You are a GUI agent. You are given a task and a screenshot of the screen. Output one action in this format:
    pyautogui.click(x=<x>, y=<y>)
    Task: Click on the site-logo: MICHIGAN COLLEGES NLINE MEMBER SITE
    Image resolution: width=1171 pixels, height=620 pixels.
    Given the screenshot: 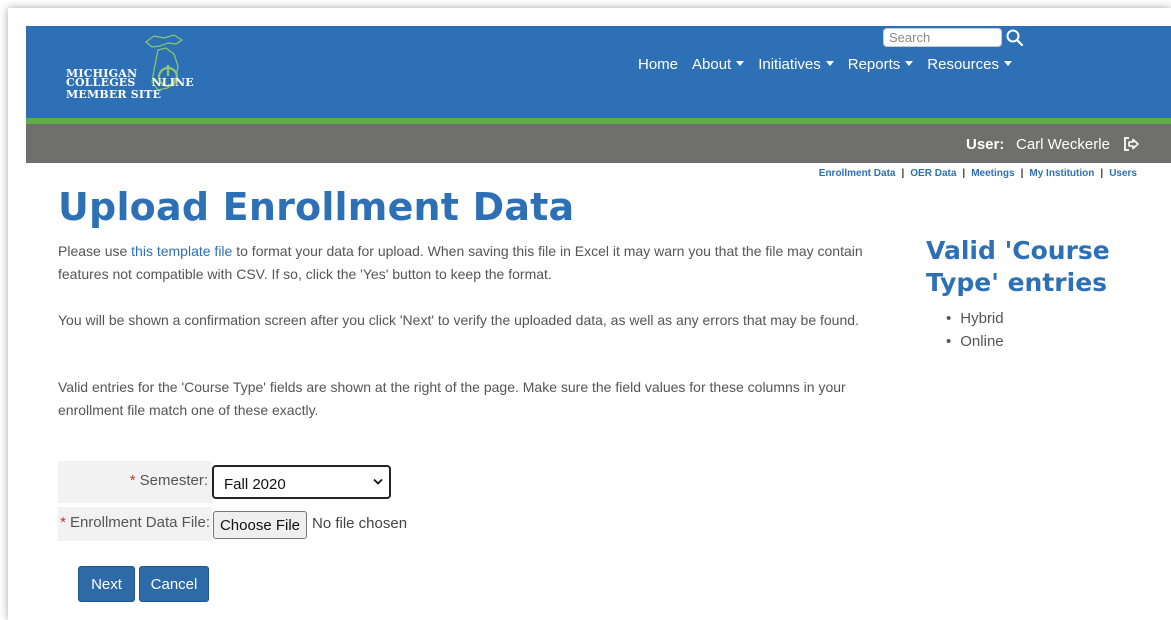 What is the action you would take?
    pyautogui.click(x=139, y=72)
    